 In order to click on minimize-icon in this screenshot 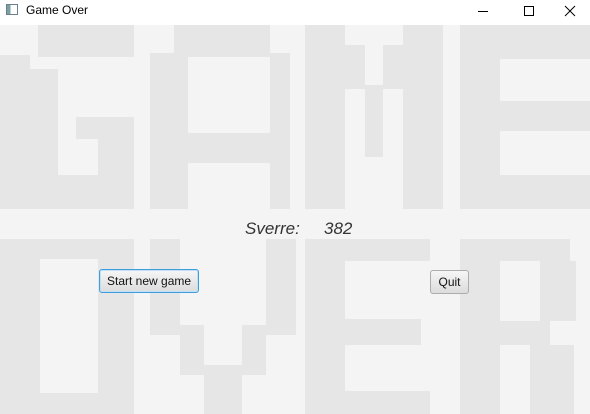, I will do `click(483, 11)`.